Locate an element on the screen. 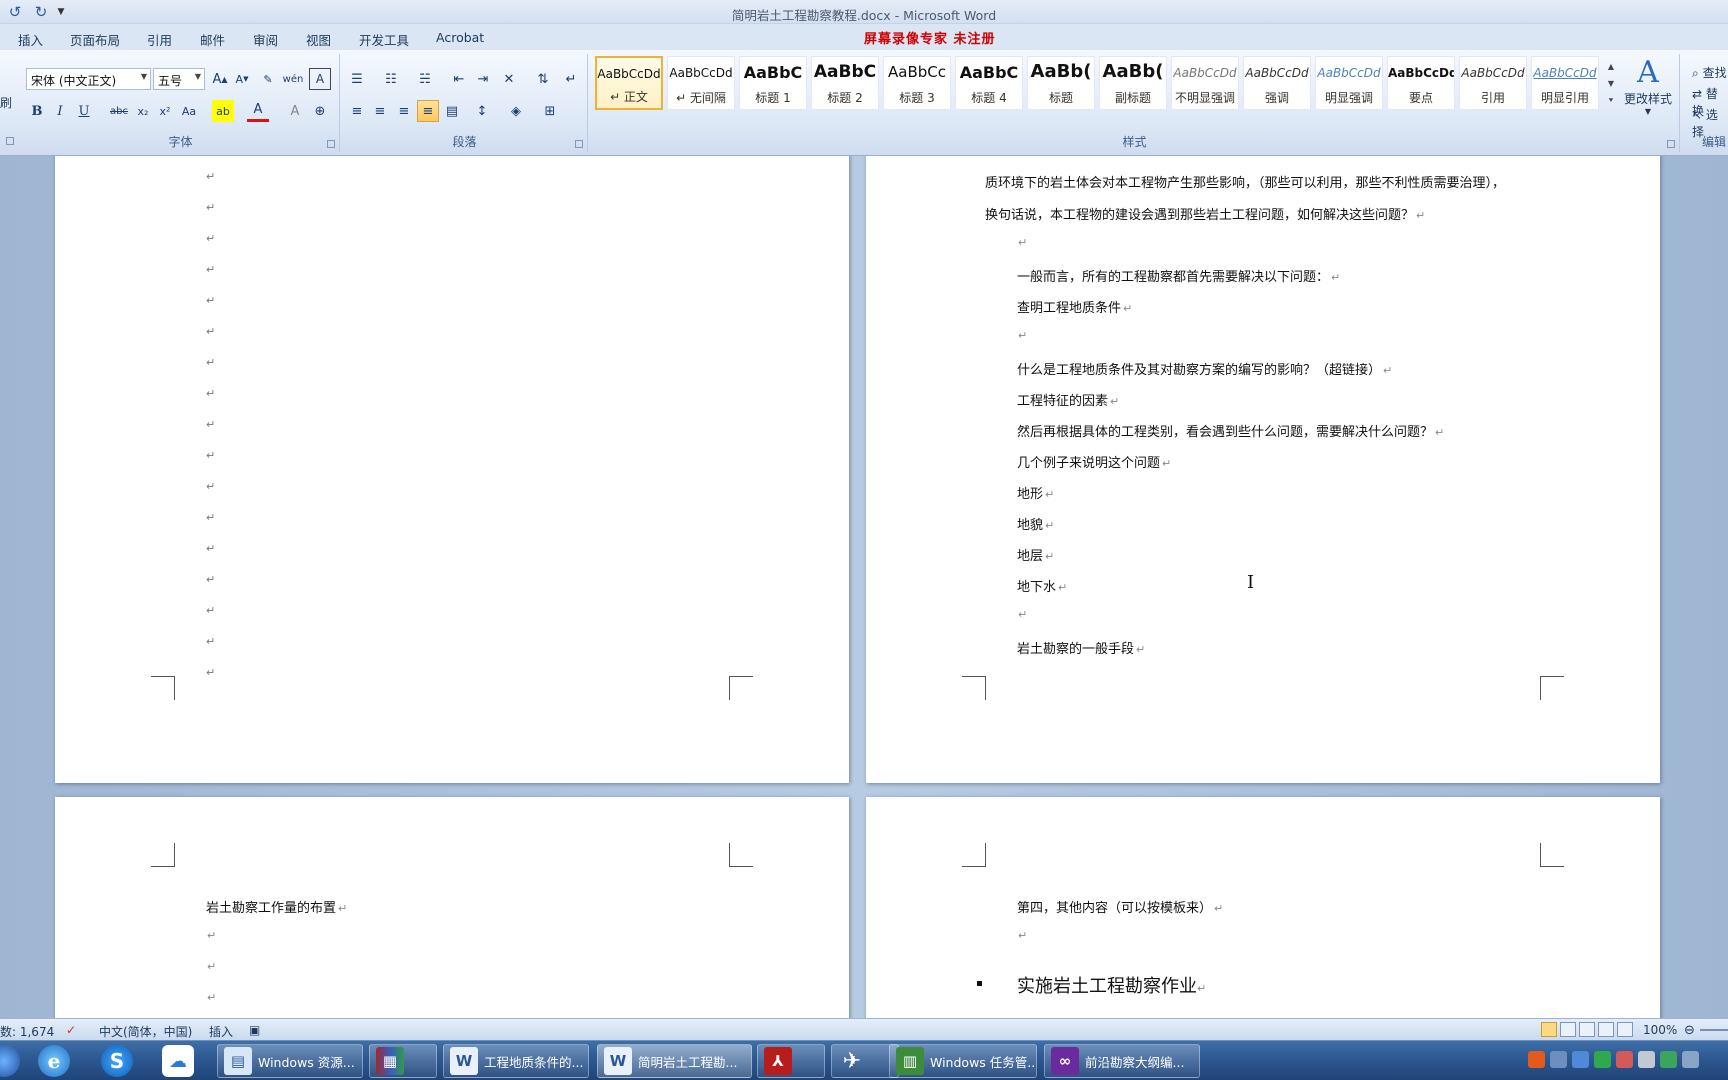 The height and width of the screenshot is (1080, 1728). tab-page-layout: 页面布局 is located at coordinates (95, 39).